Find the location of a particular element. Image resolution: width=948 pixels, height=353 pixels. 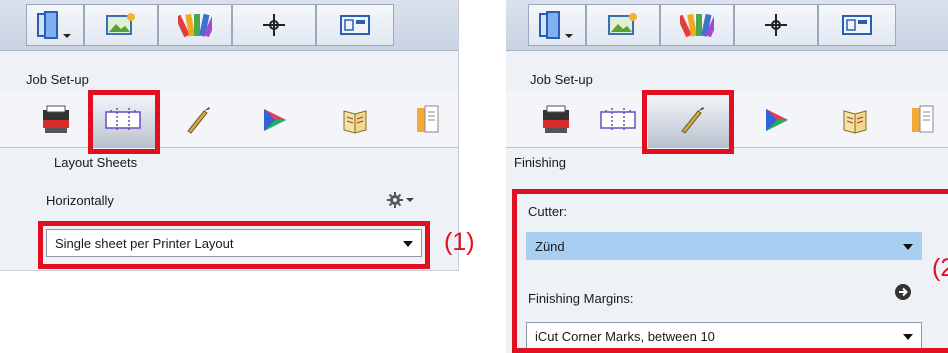

callout-2: (2 is located at coordinates (940, 268).